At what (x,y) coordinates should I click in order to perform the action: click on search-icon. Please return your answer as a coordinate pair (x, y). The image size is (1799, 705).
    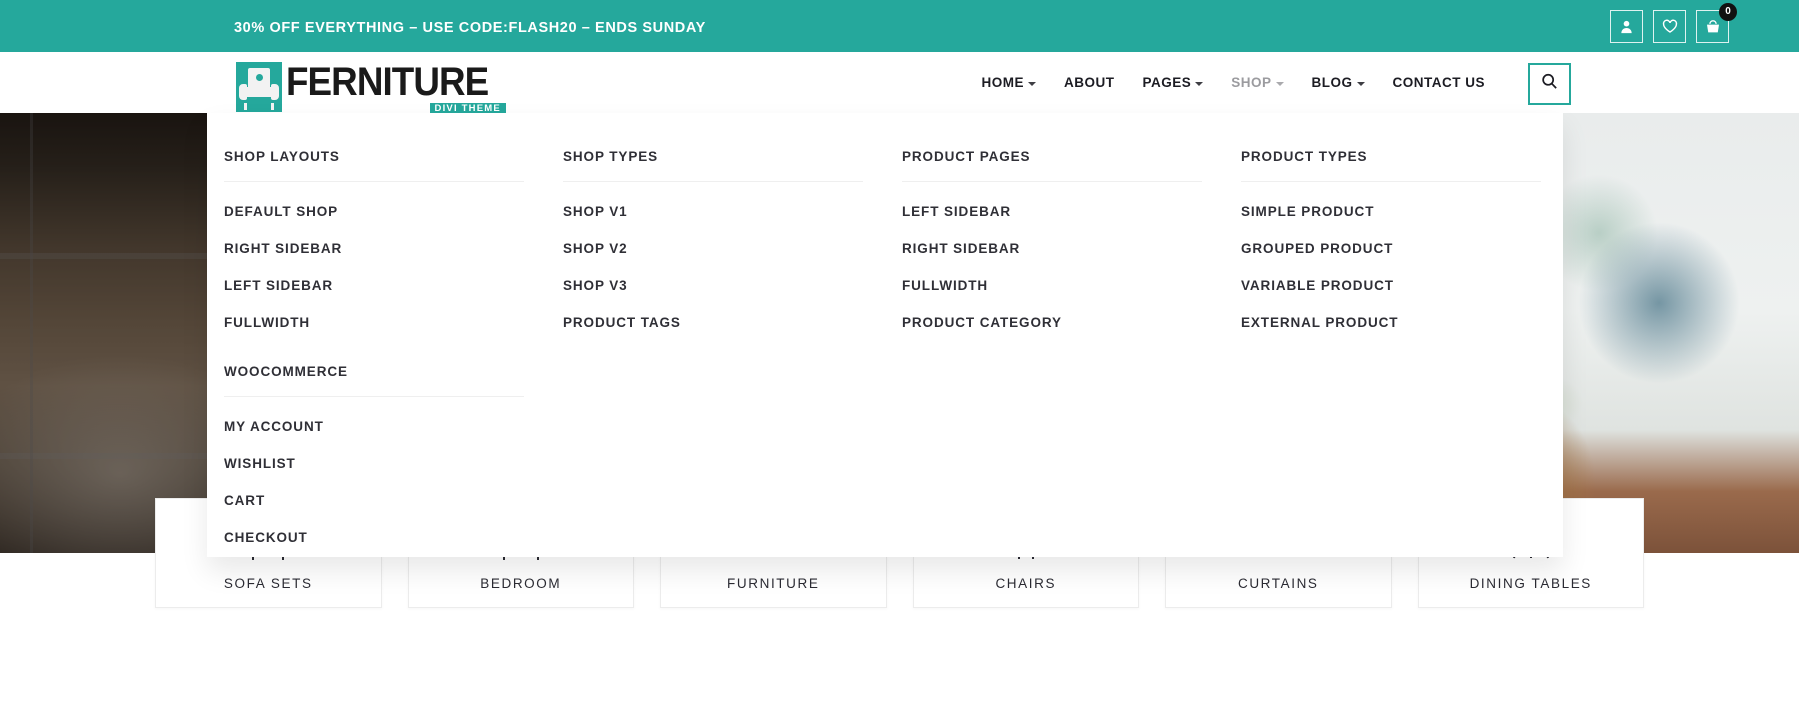
    Looking at the image, I should click on (1549, 84).